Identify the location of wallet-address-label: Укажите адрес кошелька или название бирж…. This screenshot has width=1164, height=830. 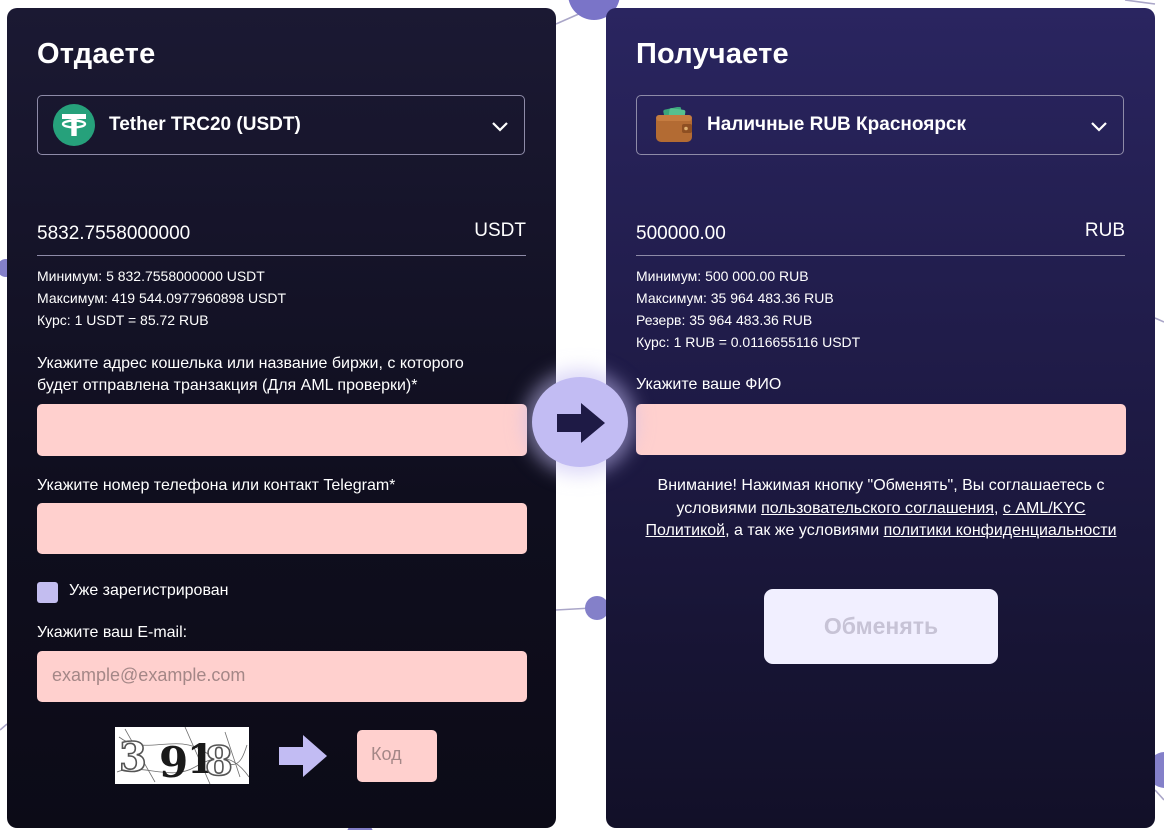
(250, 375).